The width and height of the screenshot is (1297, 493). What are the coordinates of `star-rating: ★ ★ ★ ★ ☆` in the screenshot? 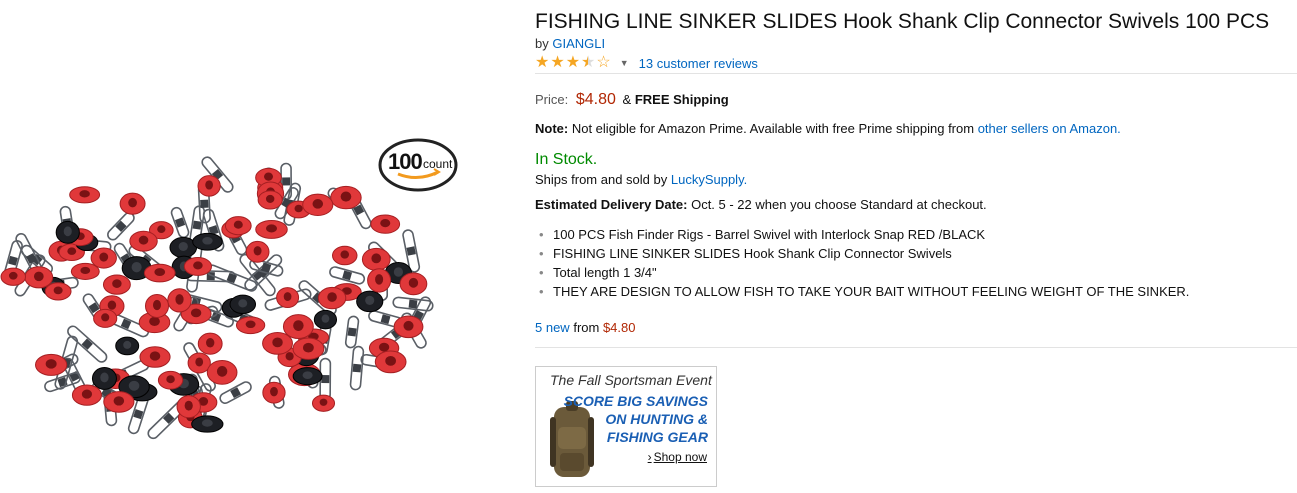 It's located at (573, 63).